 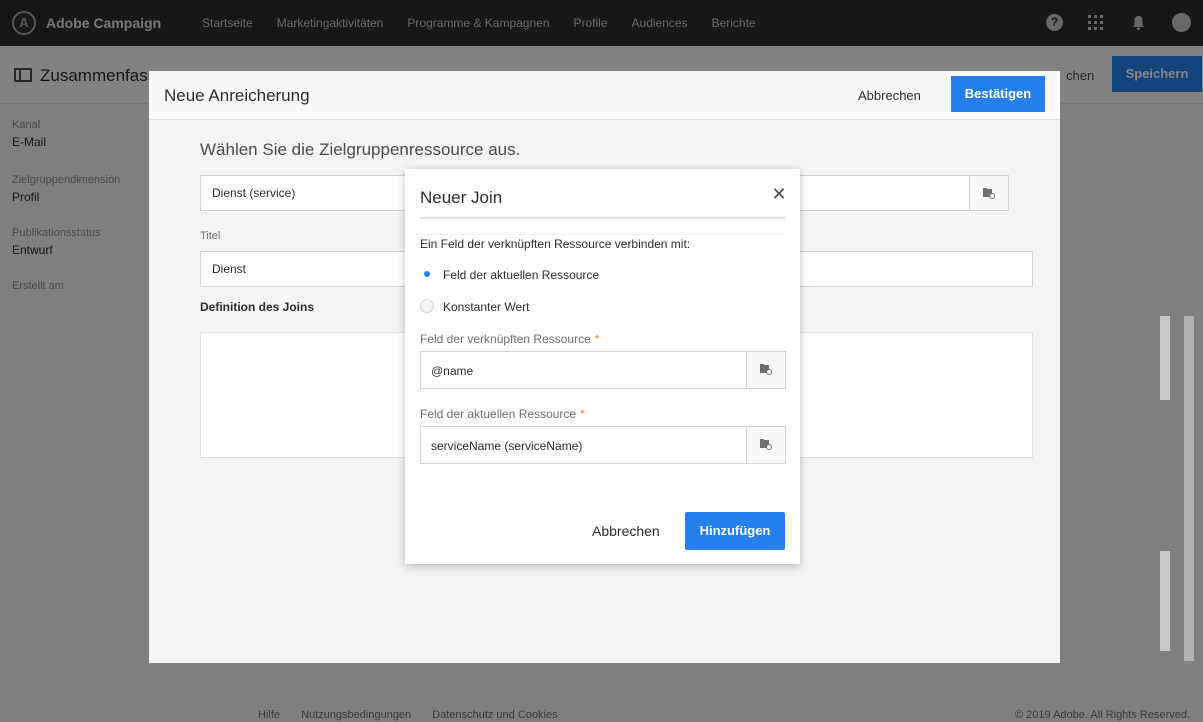 I want to click on target-resource-picker-button, so click(x=988, y=193).